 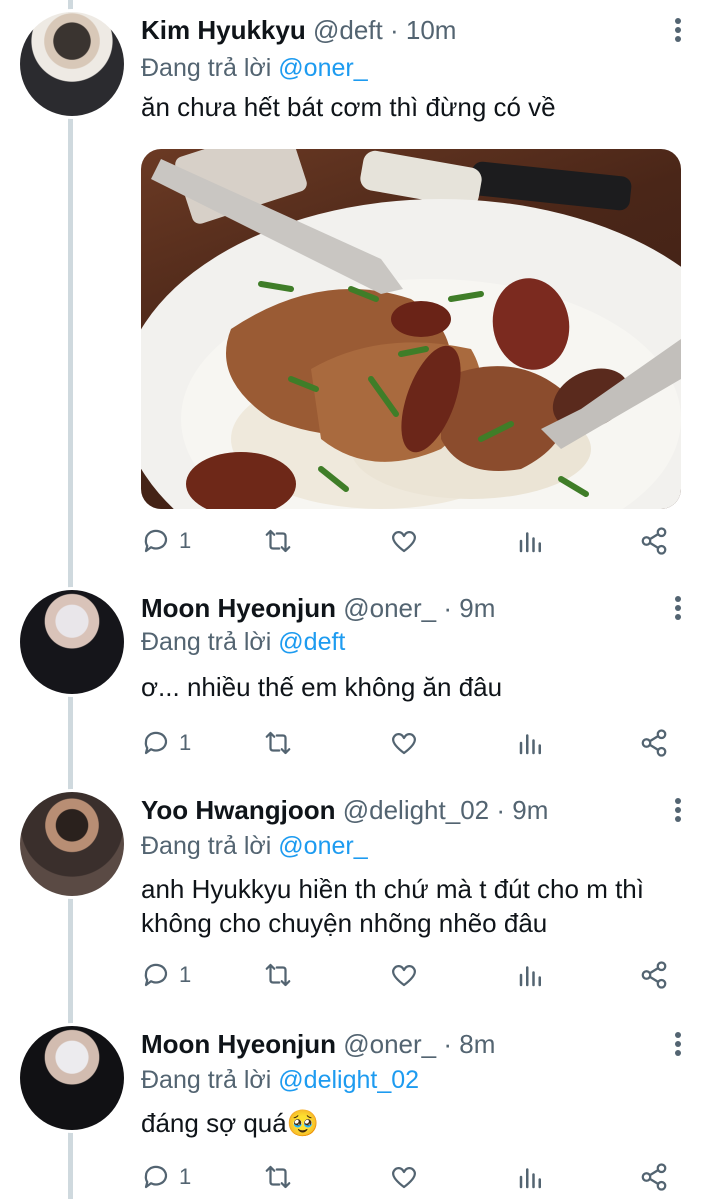 I want to click on tweet-header: Kim Hyukkyu @deft · 10m, so click(x=298, y=30).